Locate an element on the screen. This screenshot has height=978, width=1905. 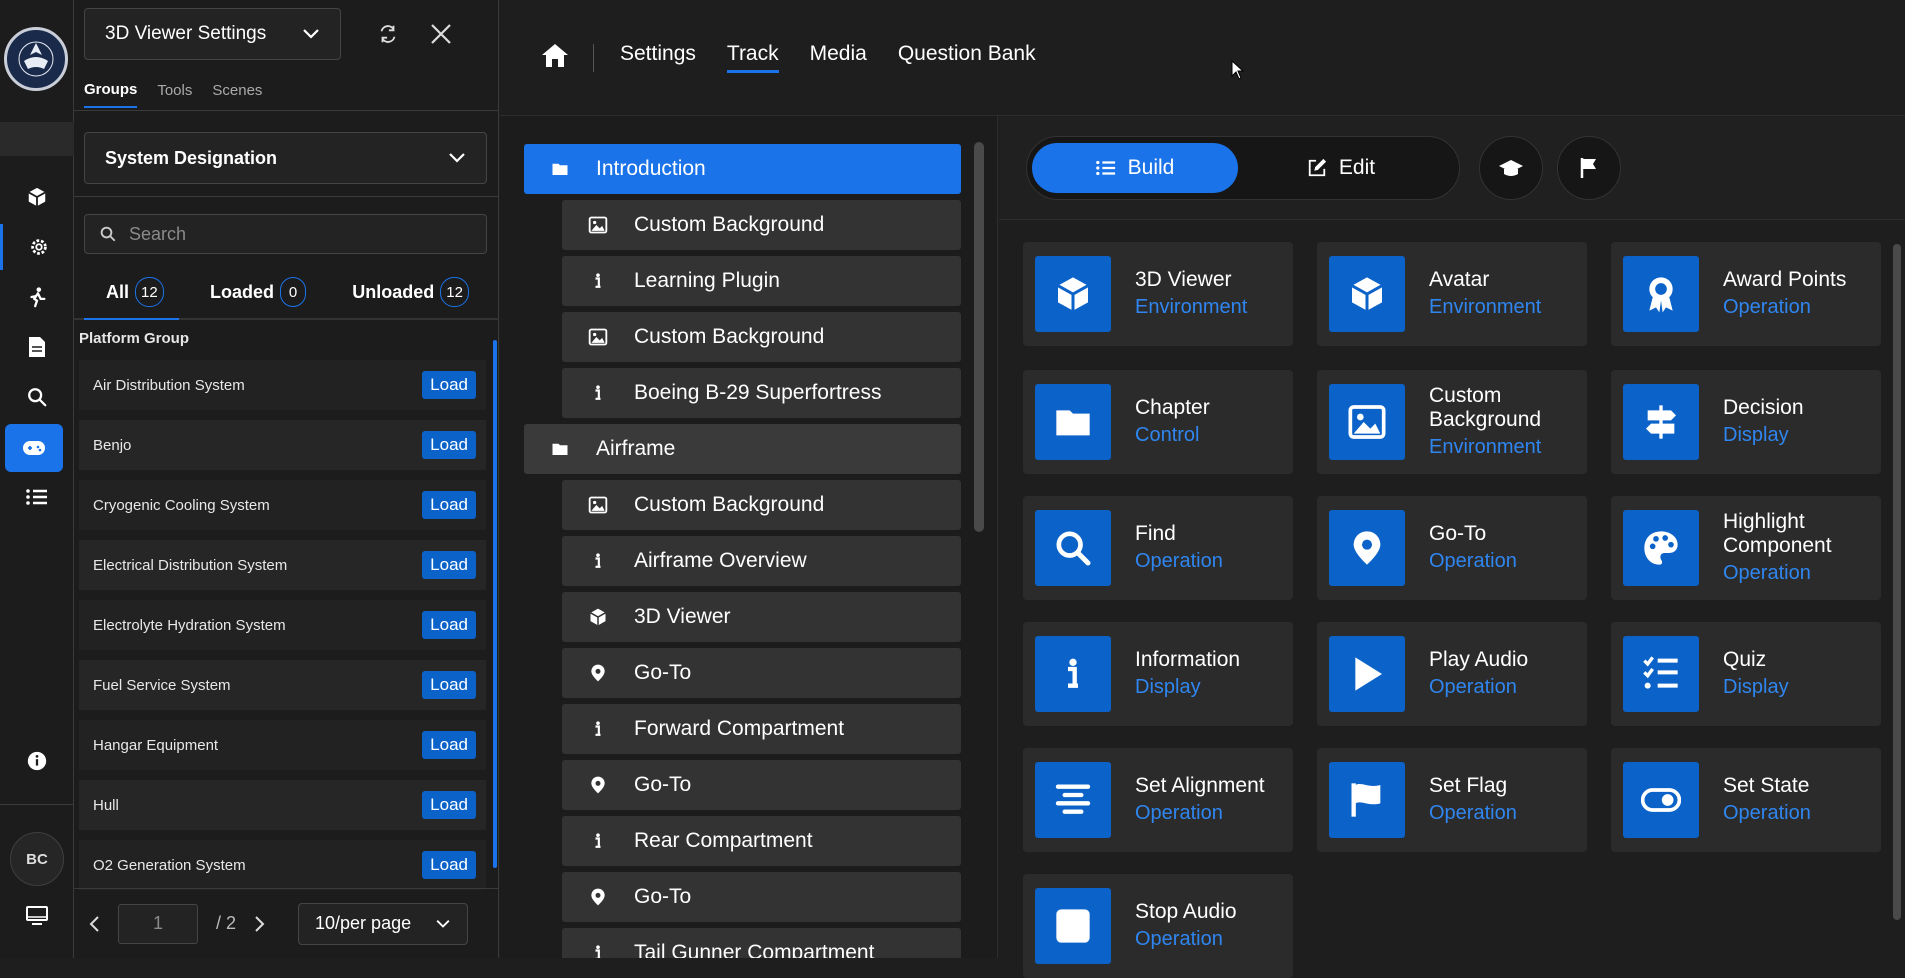
tree-item: Rear Compartment is located at coordinates (761, 841).